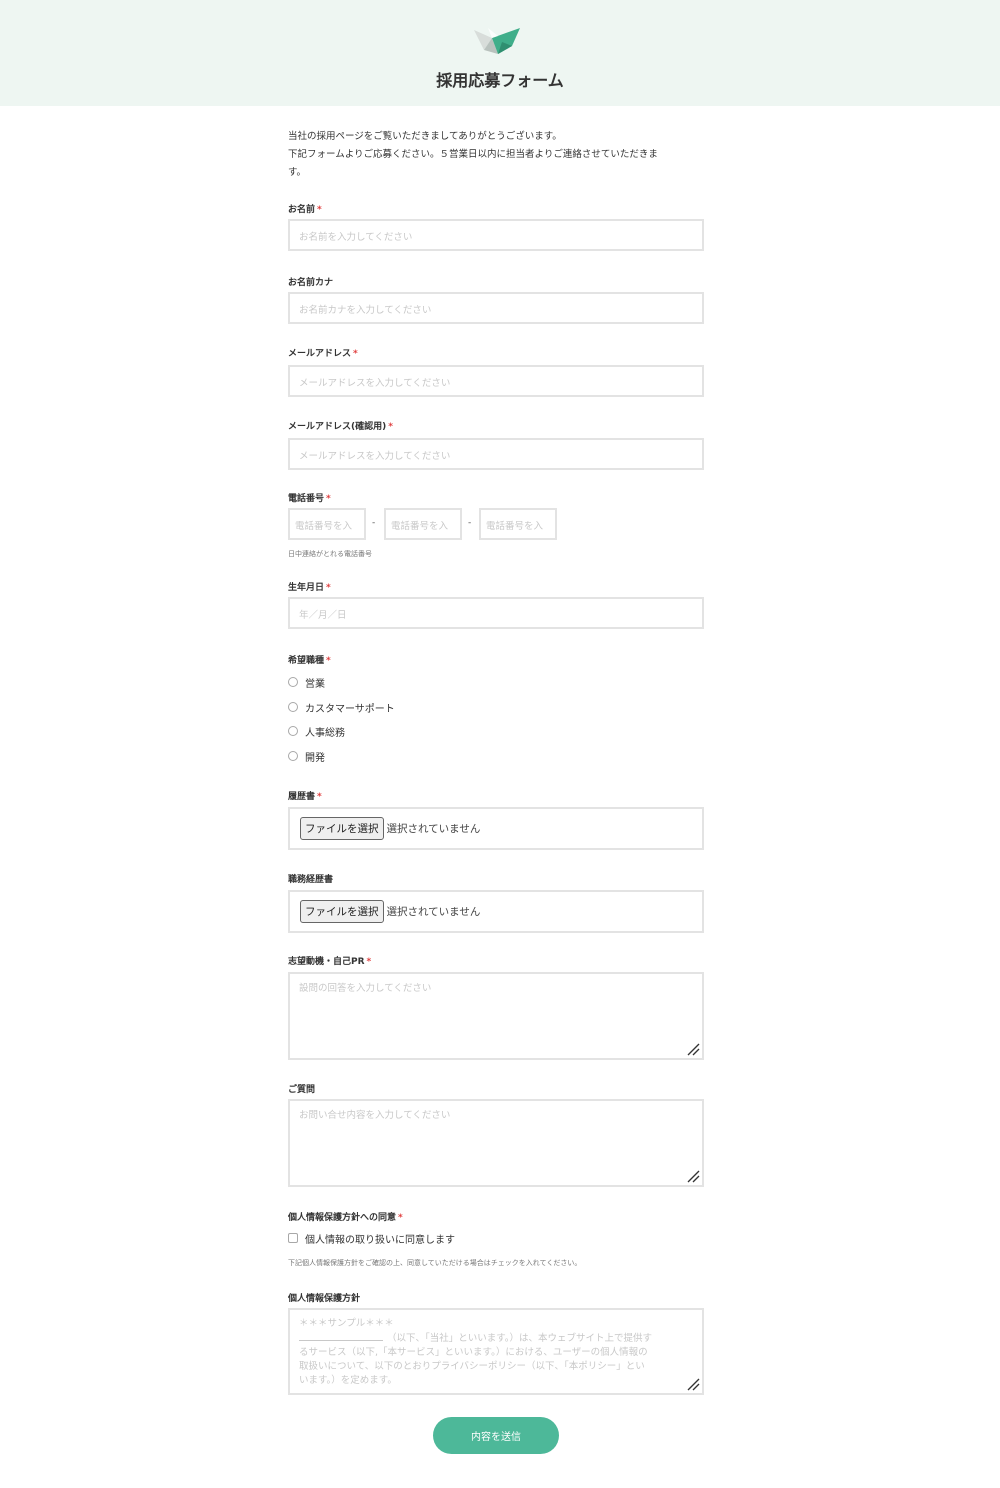 The width and height of the screenshot is (1000, 1488). What do you see at coordinates (473, 154) in the screenshot?
I see `intro-line: 下記フォームよりご応募ください。５営業日以内に担当者よりご連絡させていただきま` at bounding box center [473, 154].